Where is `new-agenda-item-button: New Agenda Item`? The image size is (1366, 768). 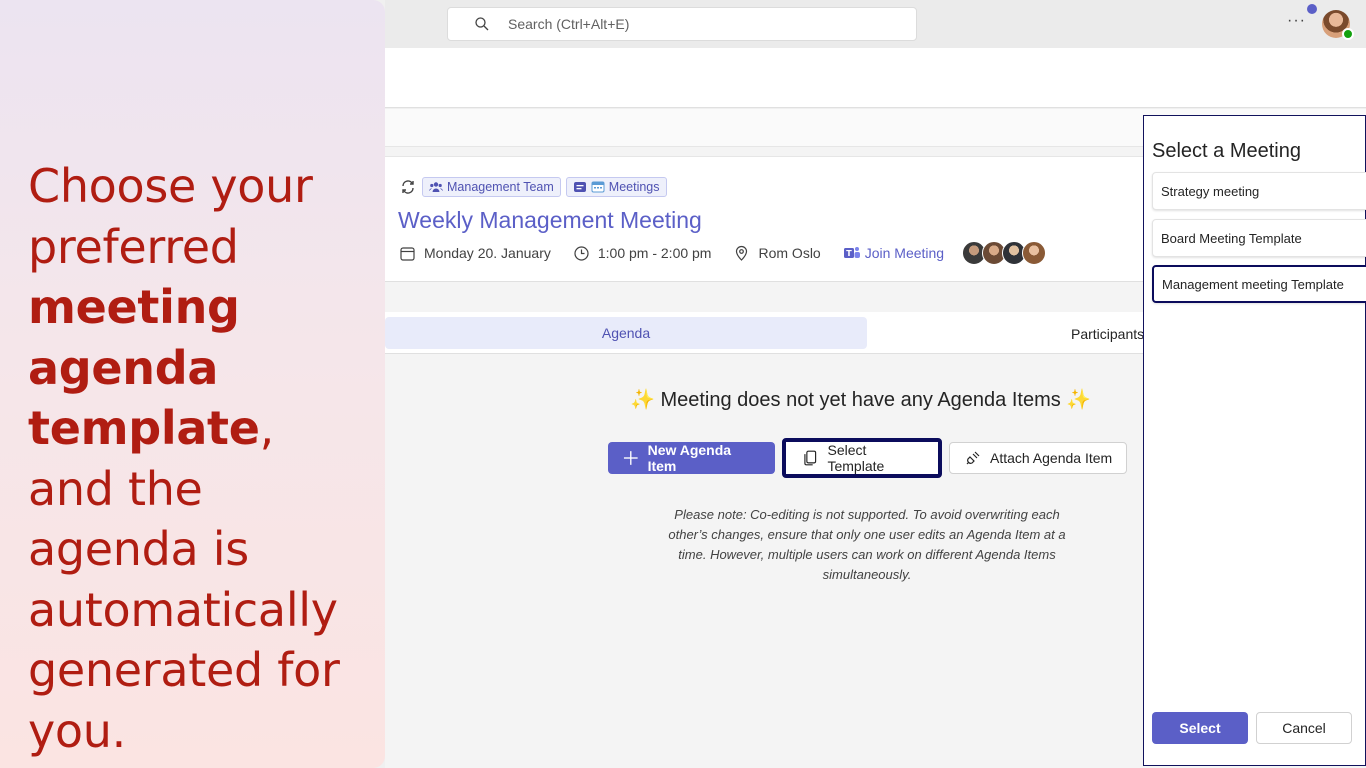 new-agenda-item-button: New Agenda Item is located at coordinates (691, 458).